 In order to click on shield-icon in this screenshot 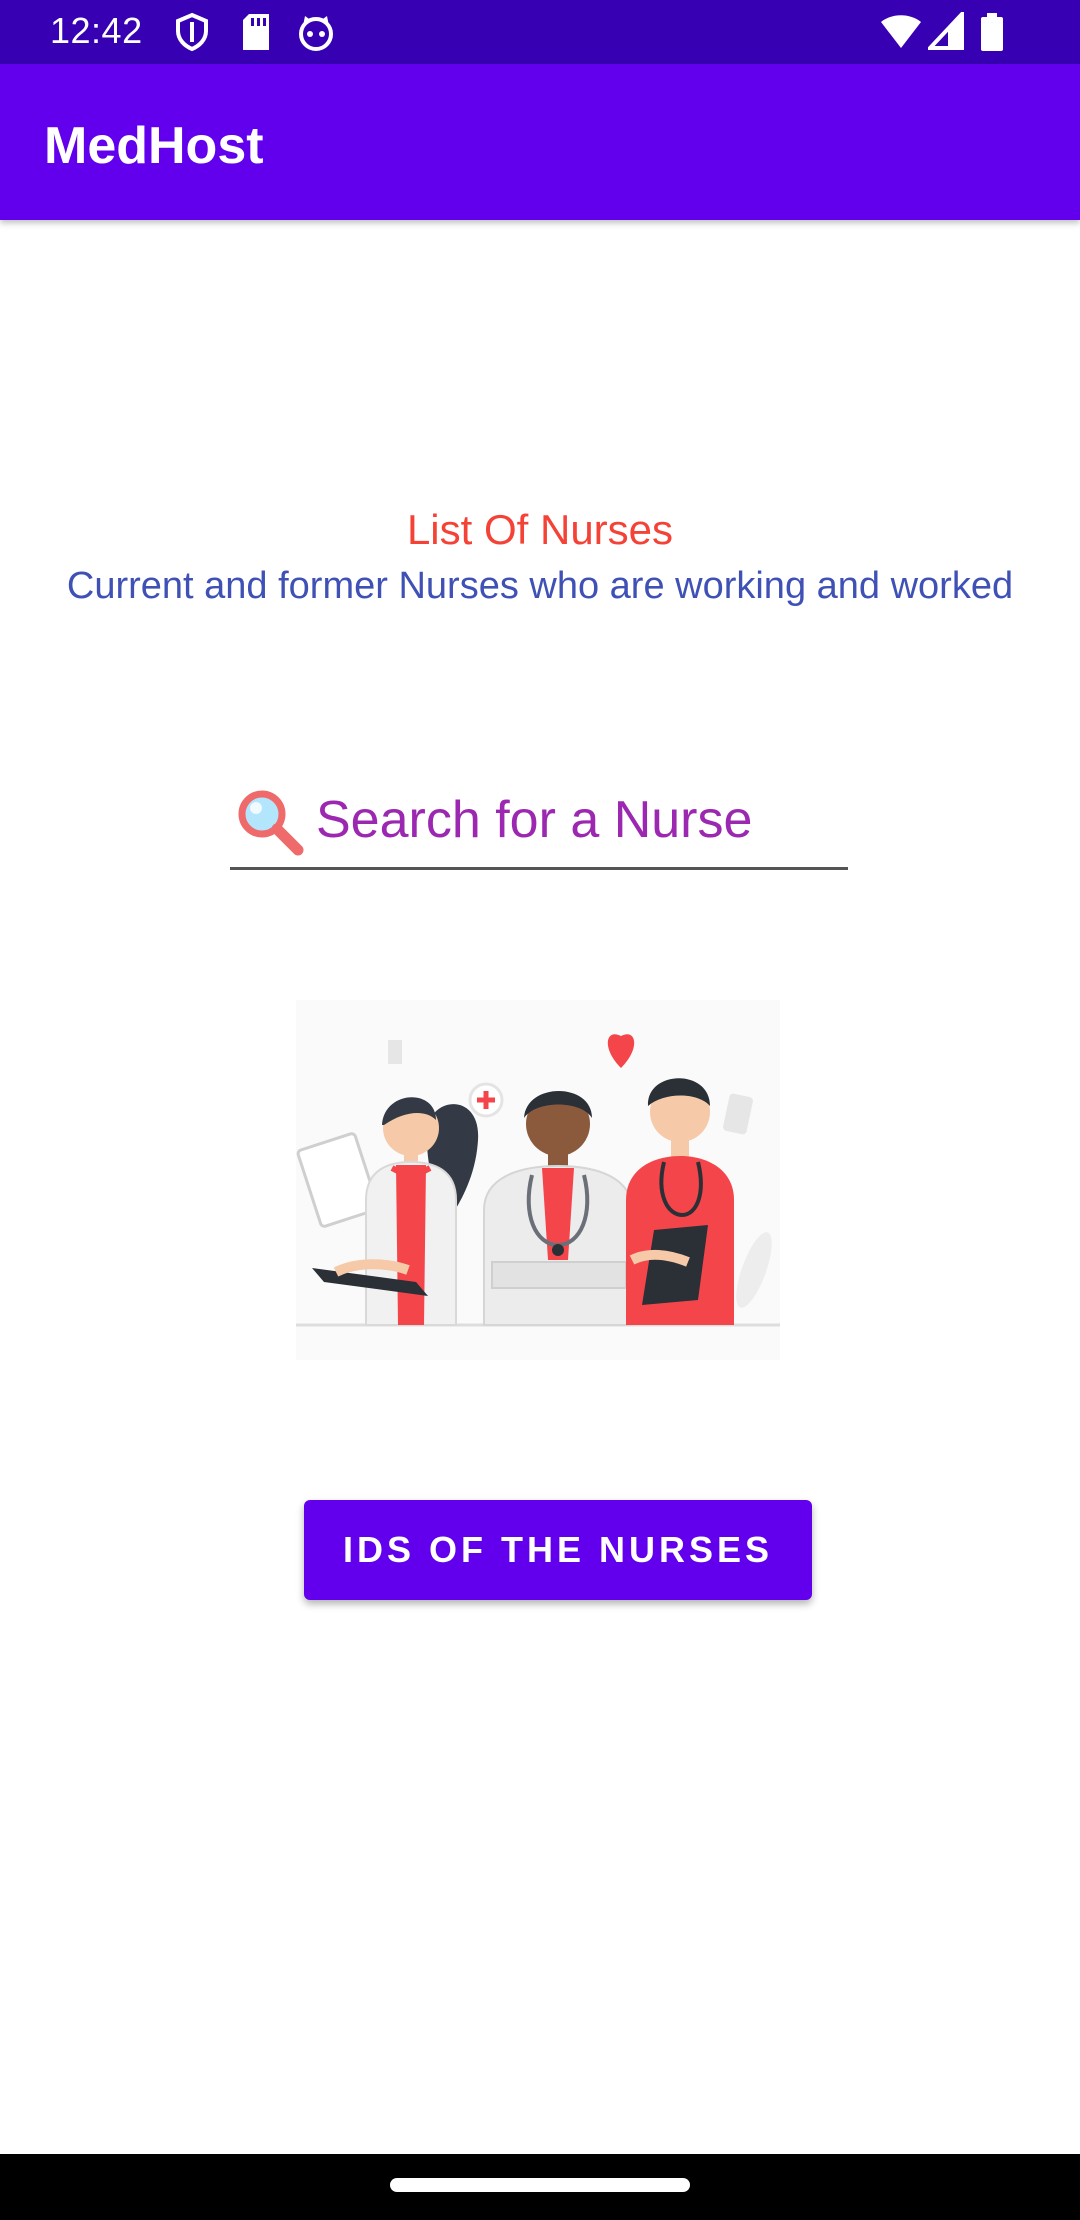, I will do `click(192, 34)`.